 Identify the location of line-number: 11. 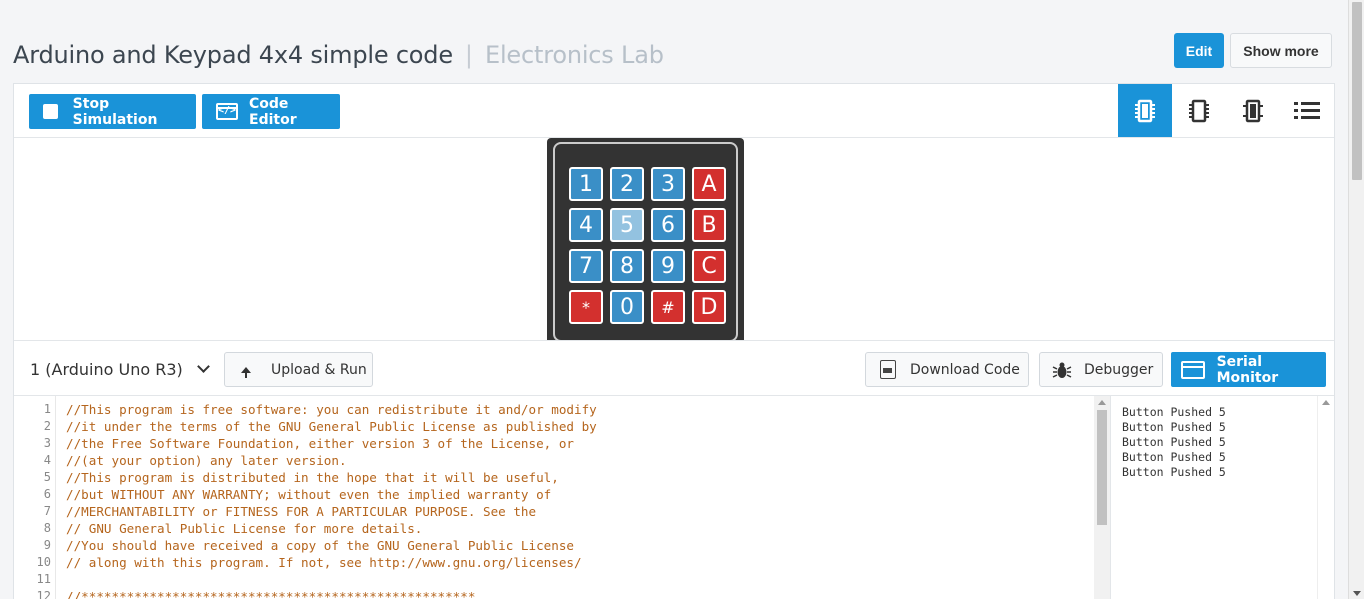
(43, 579).